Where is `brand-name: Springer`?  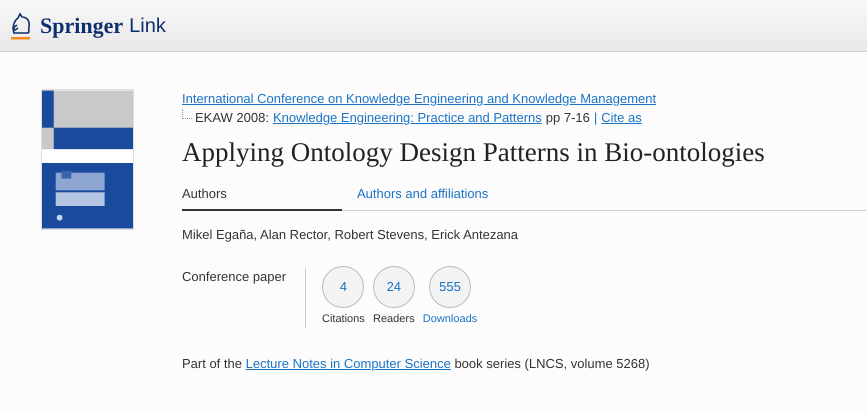 brand-name: Springer is located at coordinates (82, 25).